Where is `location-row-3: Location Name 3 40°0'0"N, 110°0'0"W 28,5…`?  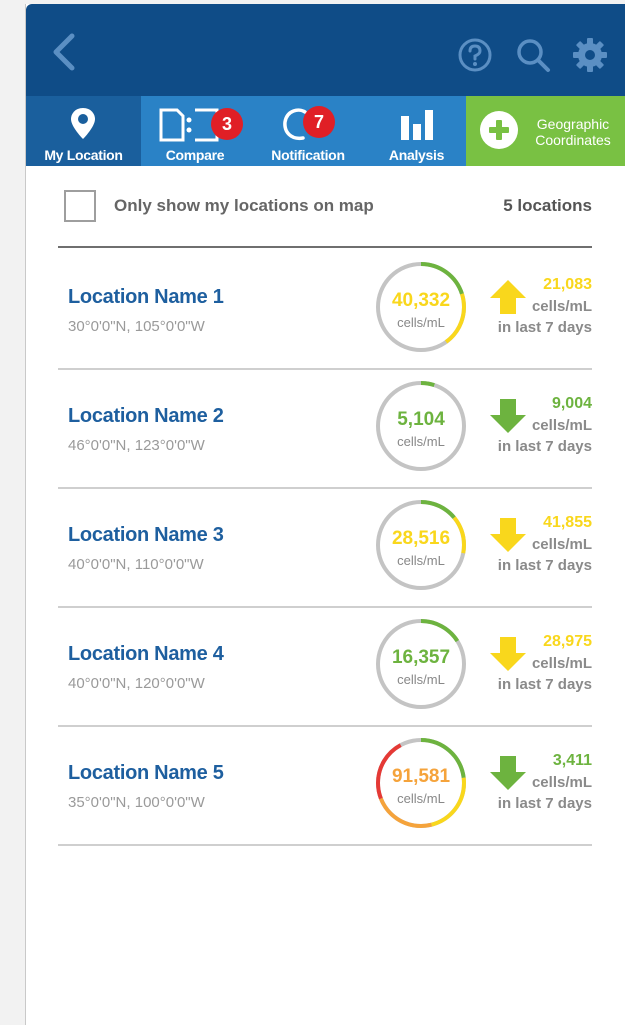 location-row-3: Location Name 3 40°0'0"N, 110°0'0"W 28,5… is located at coordinates (325, 548).